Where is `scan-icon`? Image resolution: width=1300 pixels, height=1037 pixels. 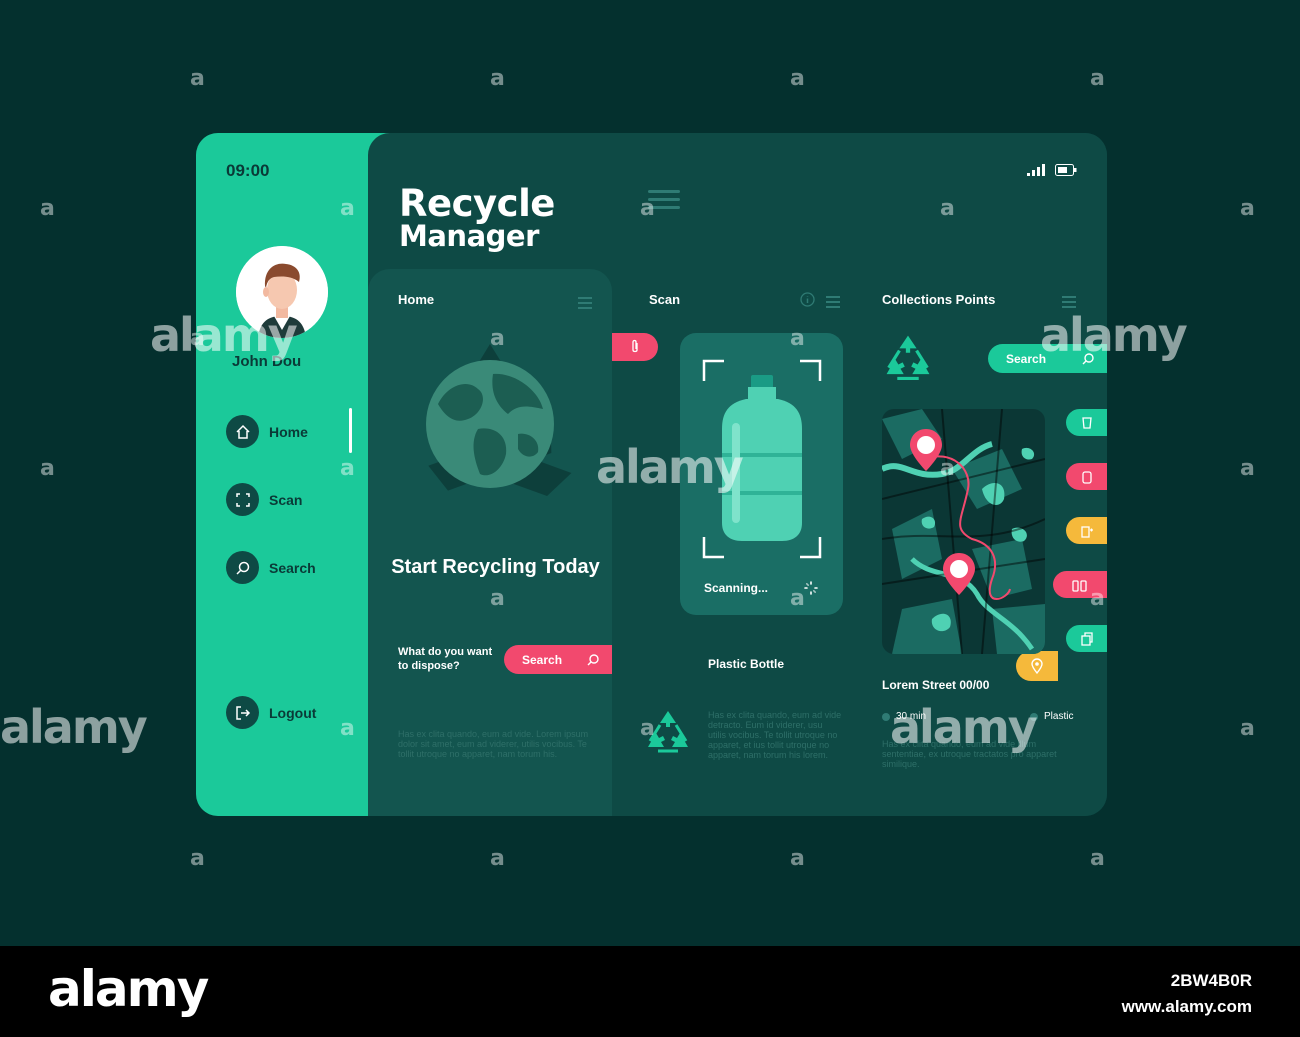 scan-icon is located at coordinates (242, 499).